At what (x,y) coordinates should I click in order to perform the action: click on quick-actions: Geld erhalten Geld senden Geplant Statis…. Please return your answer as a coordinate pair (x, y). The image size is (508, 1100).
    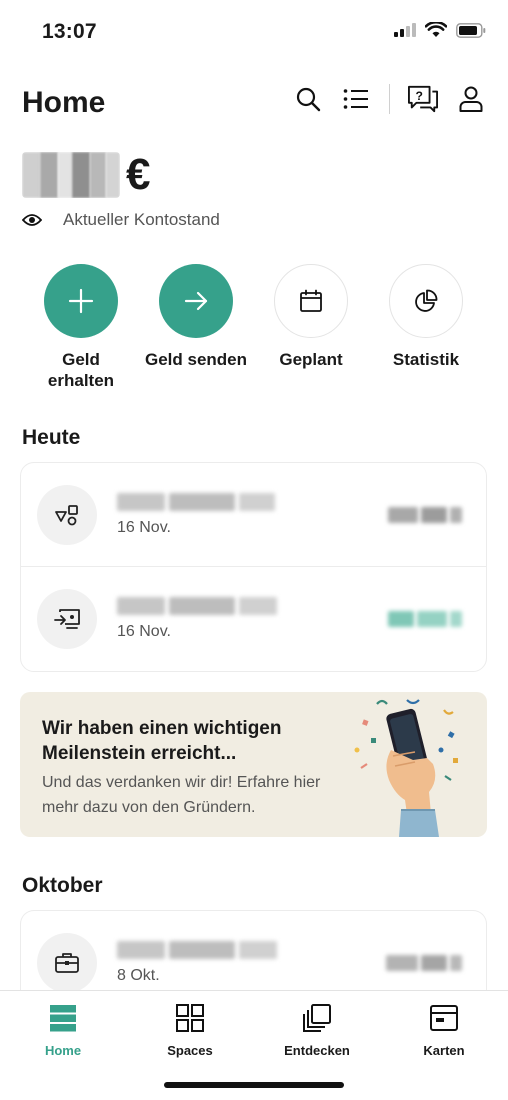
    Looking at the image, I should click on (254, 329).